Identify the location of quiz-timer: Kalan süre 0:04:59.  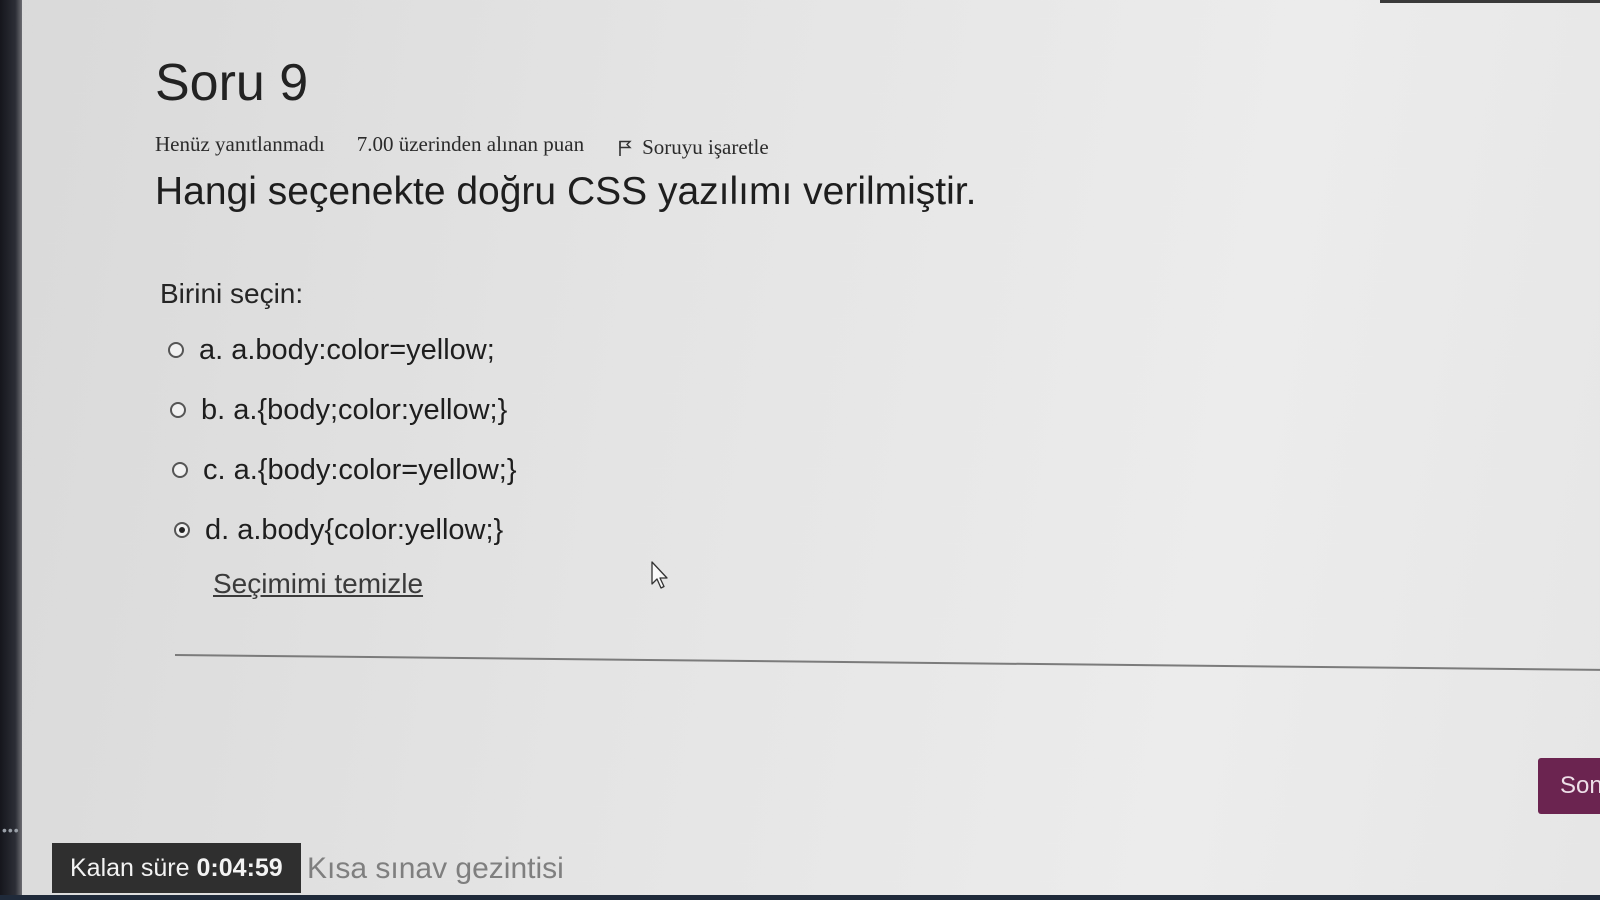
(176, 868).